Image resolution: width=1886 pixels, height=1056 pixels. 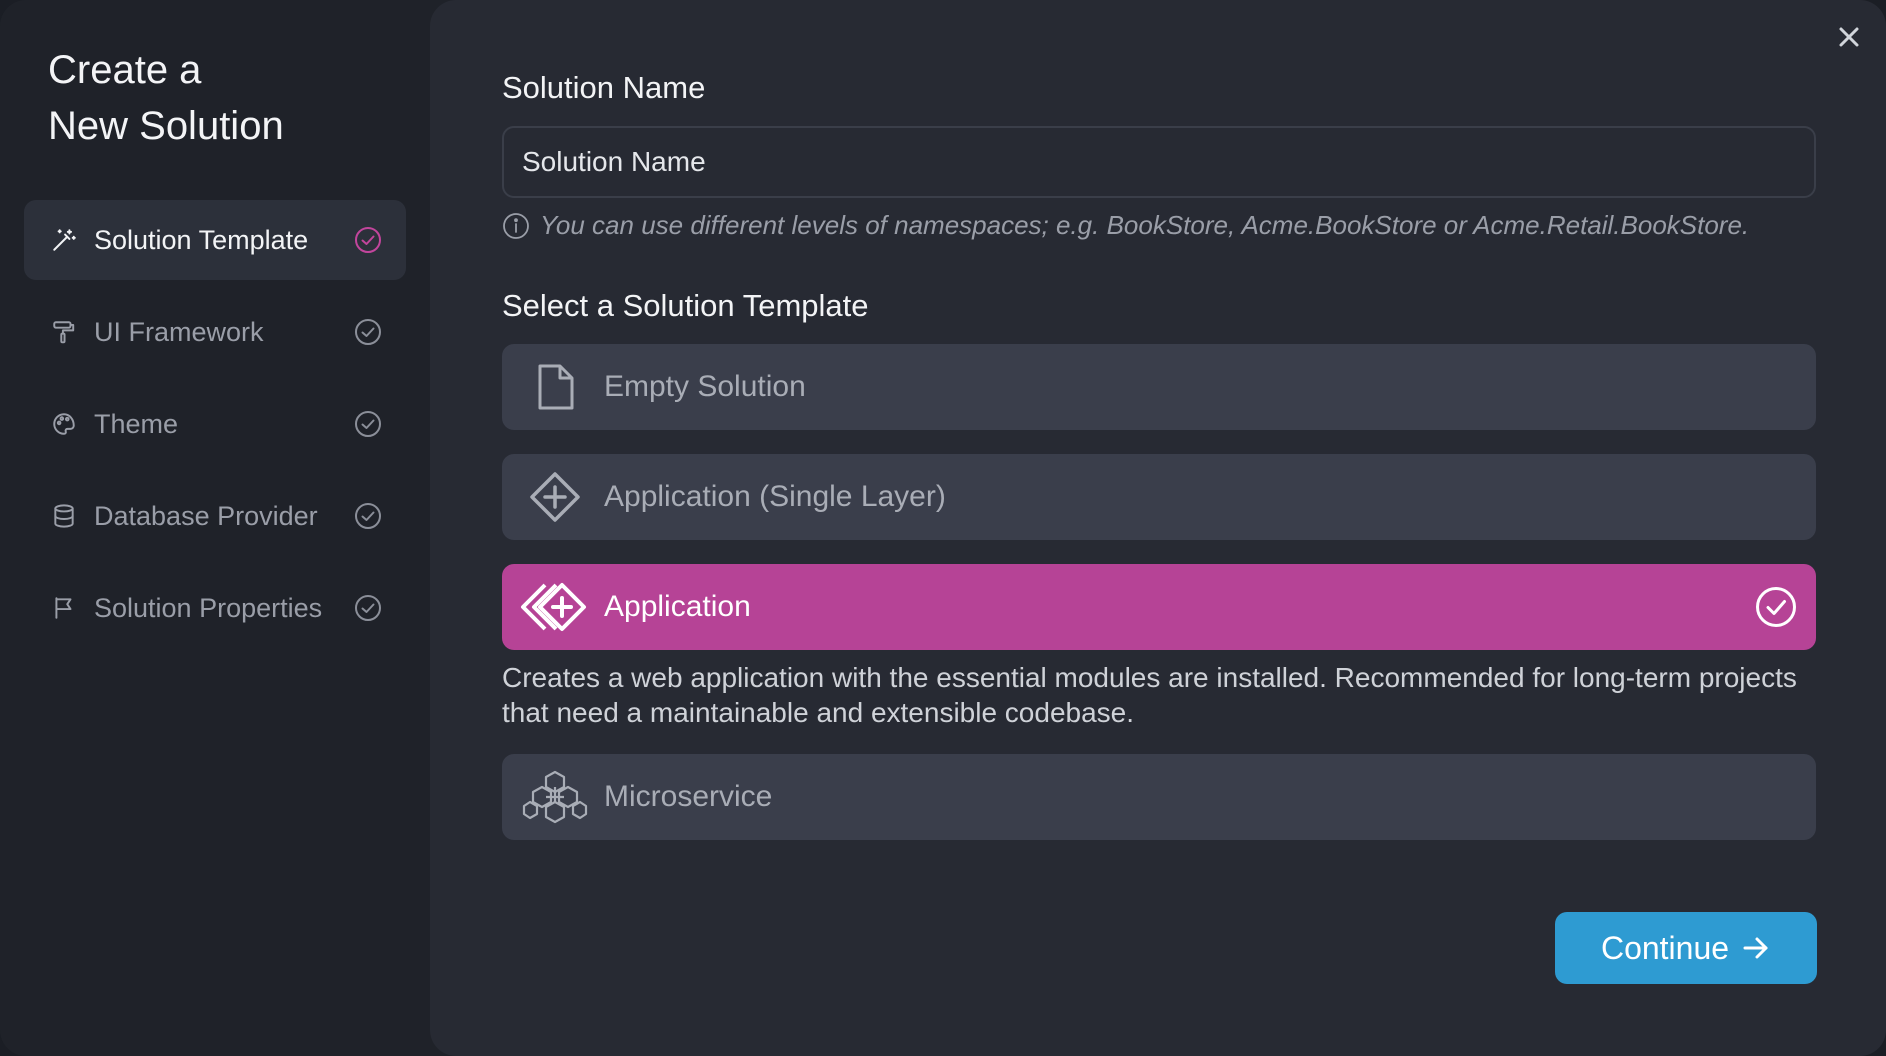 I want to click on step-solution-properties: Solution Properties, so click(x=215, y=608).